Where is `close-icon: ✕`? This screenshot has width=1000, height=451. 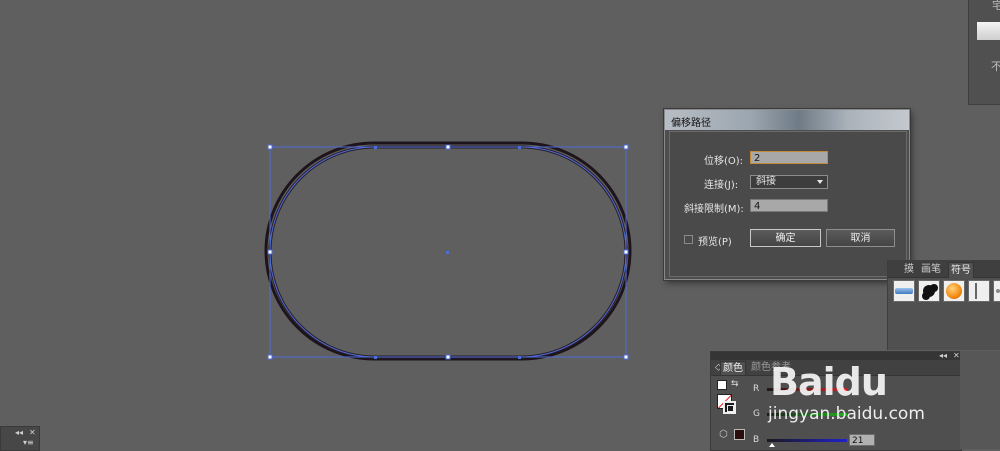
close-icon: ✕ is located at coordinates (32, 432).